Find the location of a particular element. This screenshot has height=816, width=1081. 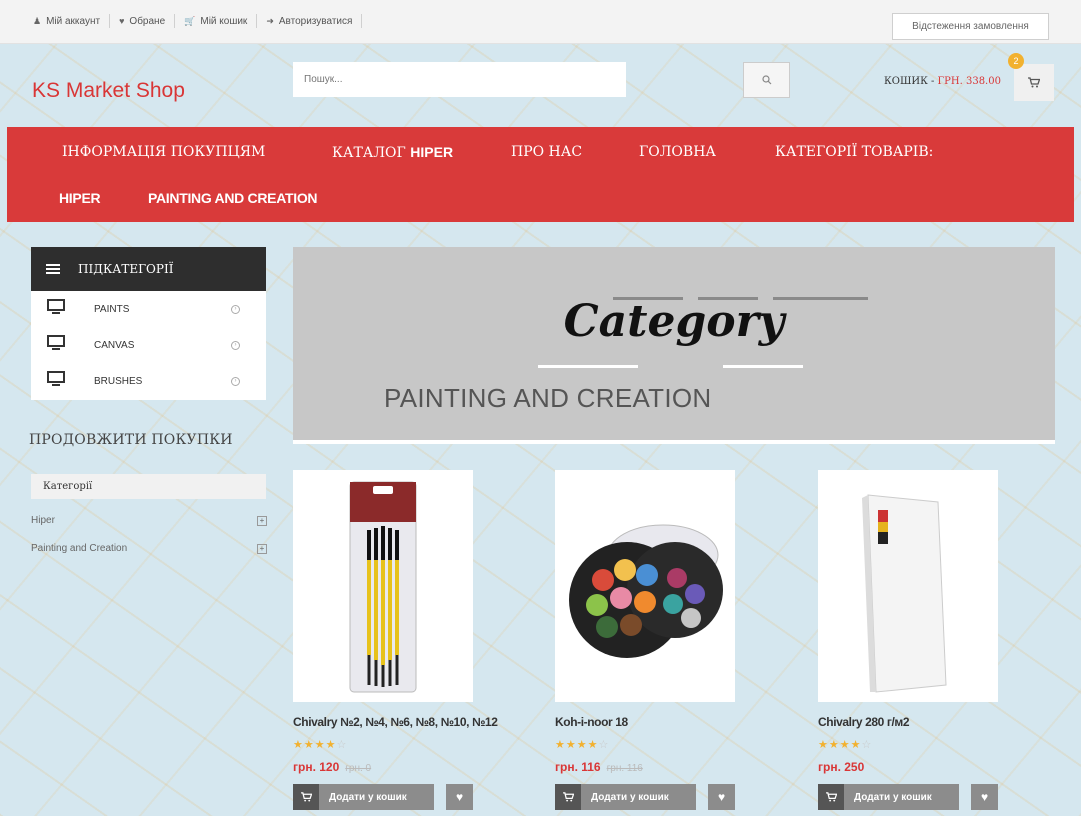

cart-summary: КОШИК - ГРН. 338.00 is located at coordinates (942, 81).